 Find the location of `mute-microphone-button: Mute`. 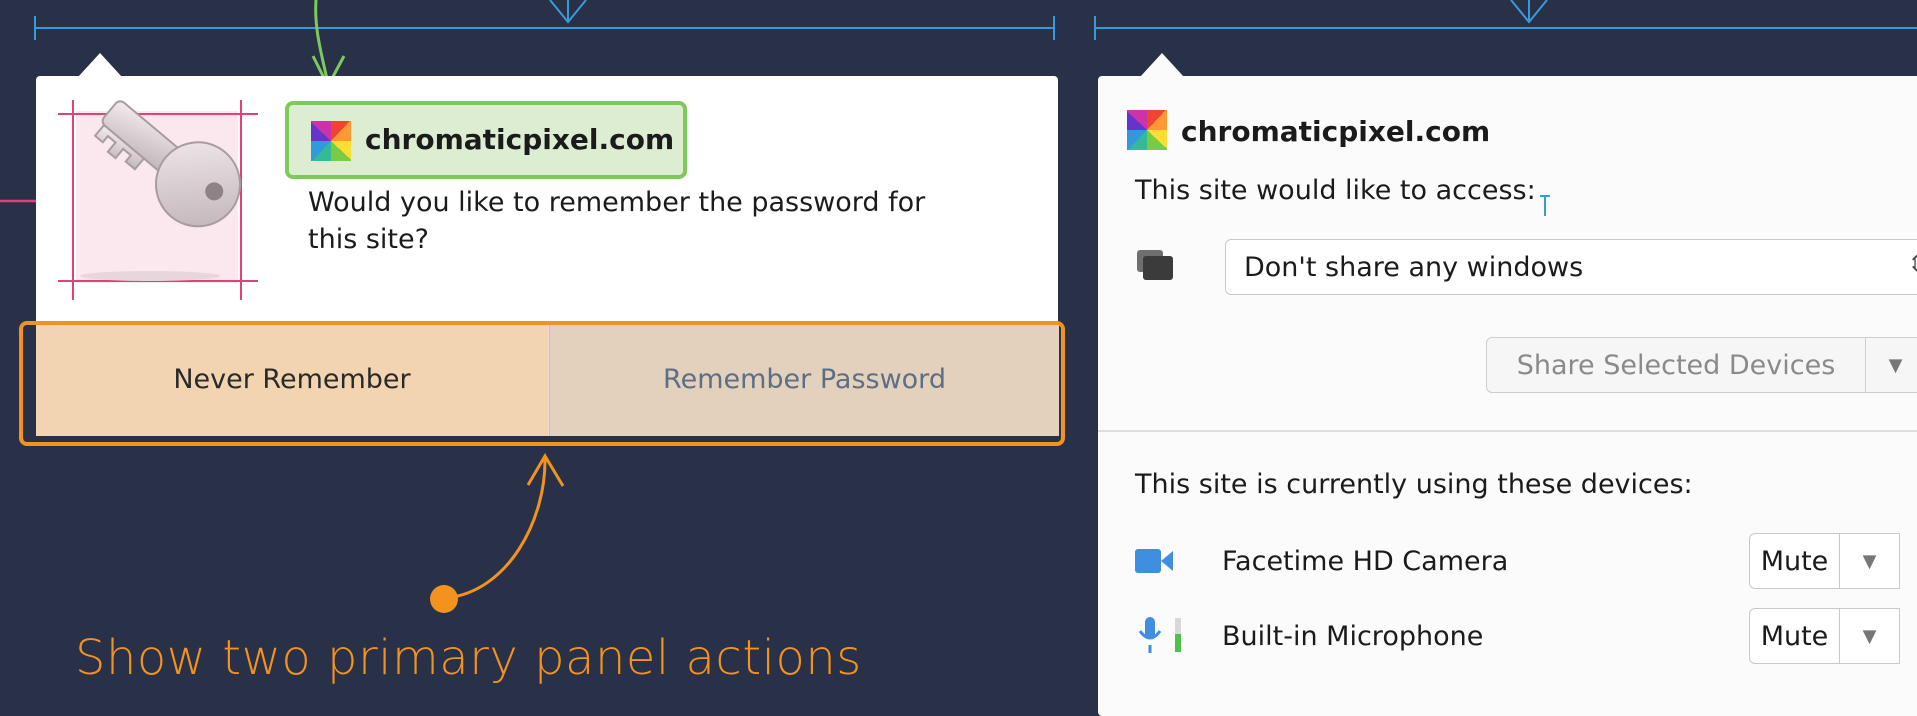

mute-microphone-button: Mute is located at coordinates (1794, 636).